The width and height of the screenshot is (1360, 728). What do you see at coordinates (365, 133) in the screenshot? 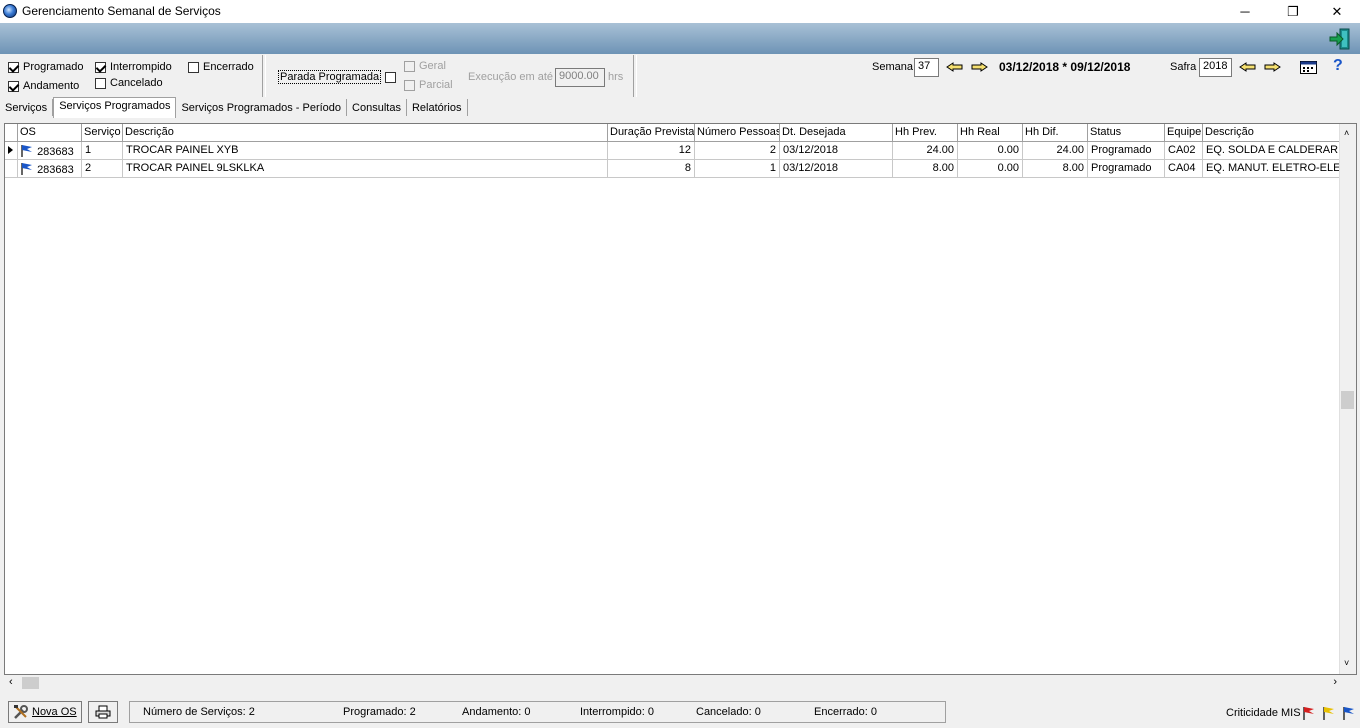
I see `column-header-descricao: Descrição` at bounding box center [365, 133].